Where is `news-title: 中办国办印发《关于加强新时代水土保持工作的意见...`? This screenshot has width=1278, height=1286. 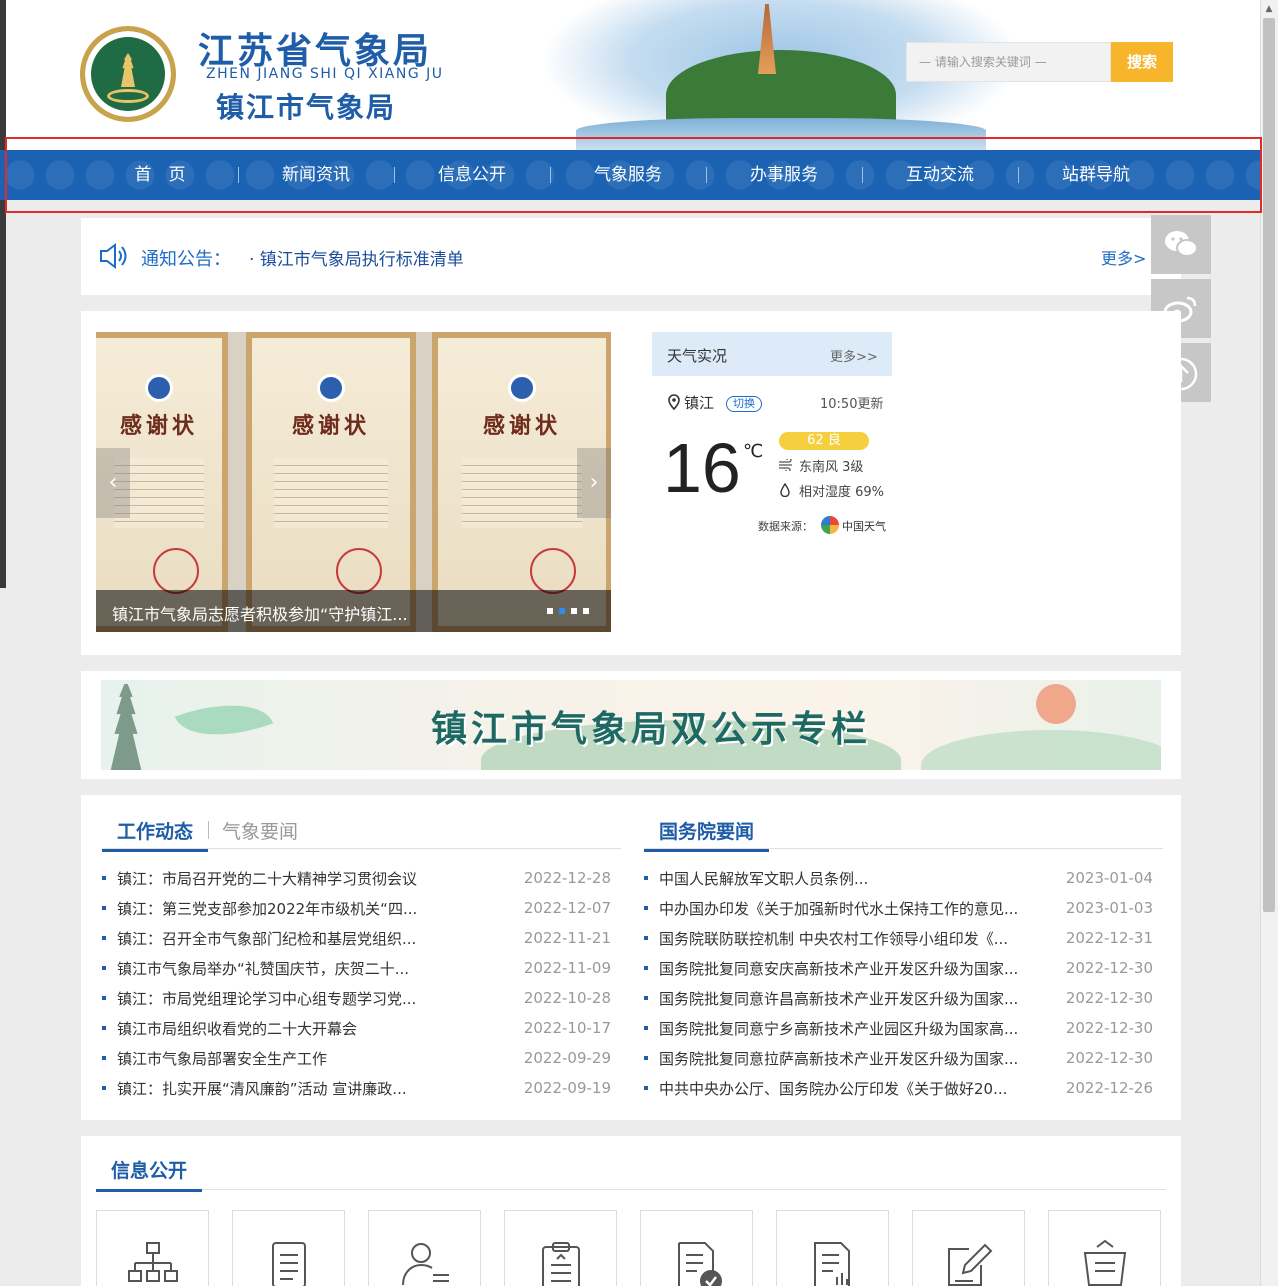 news-title: 中办国办印发《关于加强新时代水土保持工作的意见... is located at coordinates (856, 908).